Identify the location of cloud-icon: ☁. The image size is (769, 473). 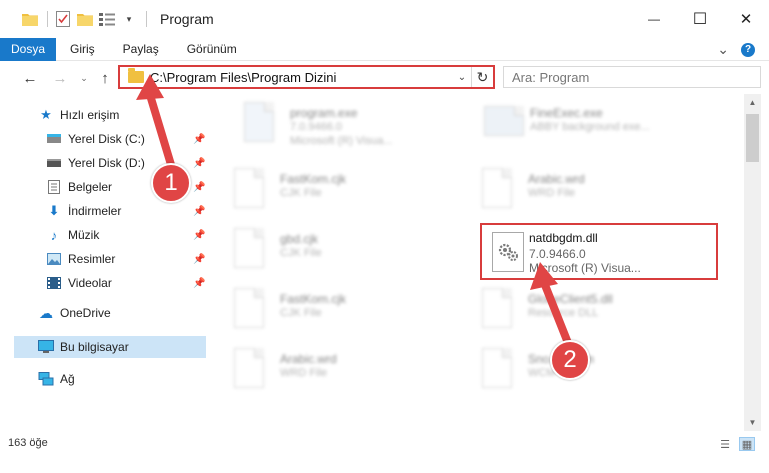
(46, 312).